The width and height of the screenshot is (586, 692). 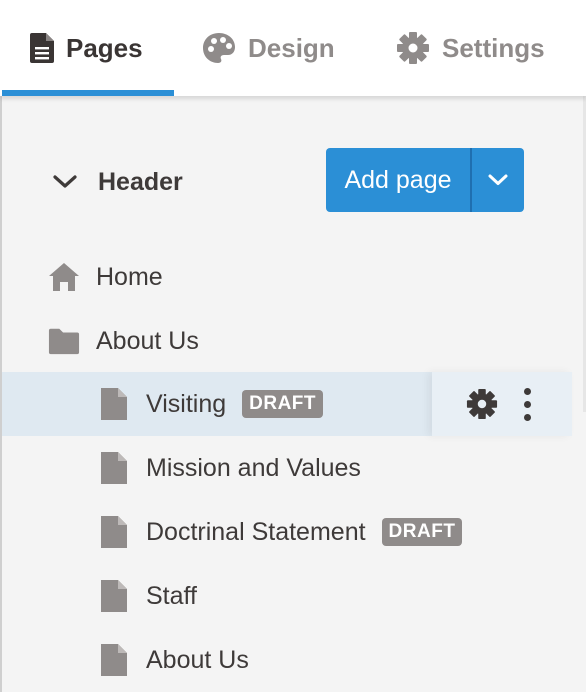 I want to click on add-page-dropdown-button, so click(x=498, y=180).